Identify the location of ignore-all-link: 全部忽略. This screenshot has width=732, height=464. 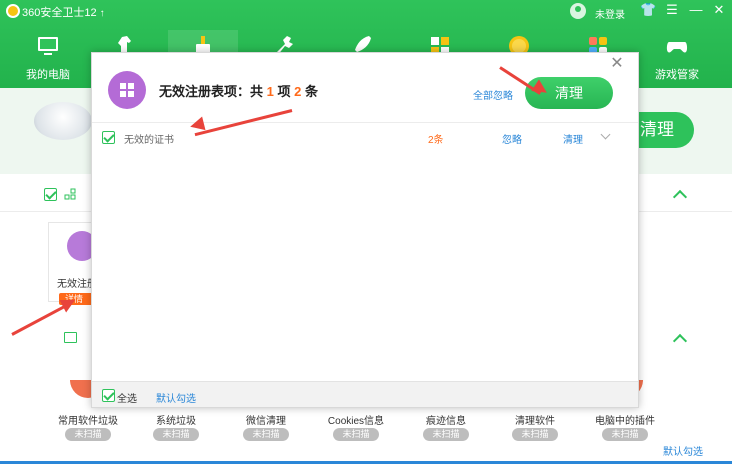
(493, 94).